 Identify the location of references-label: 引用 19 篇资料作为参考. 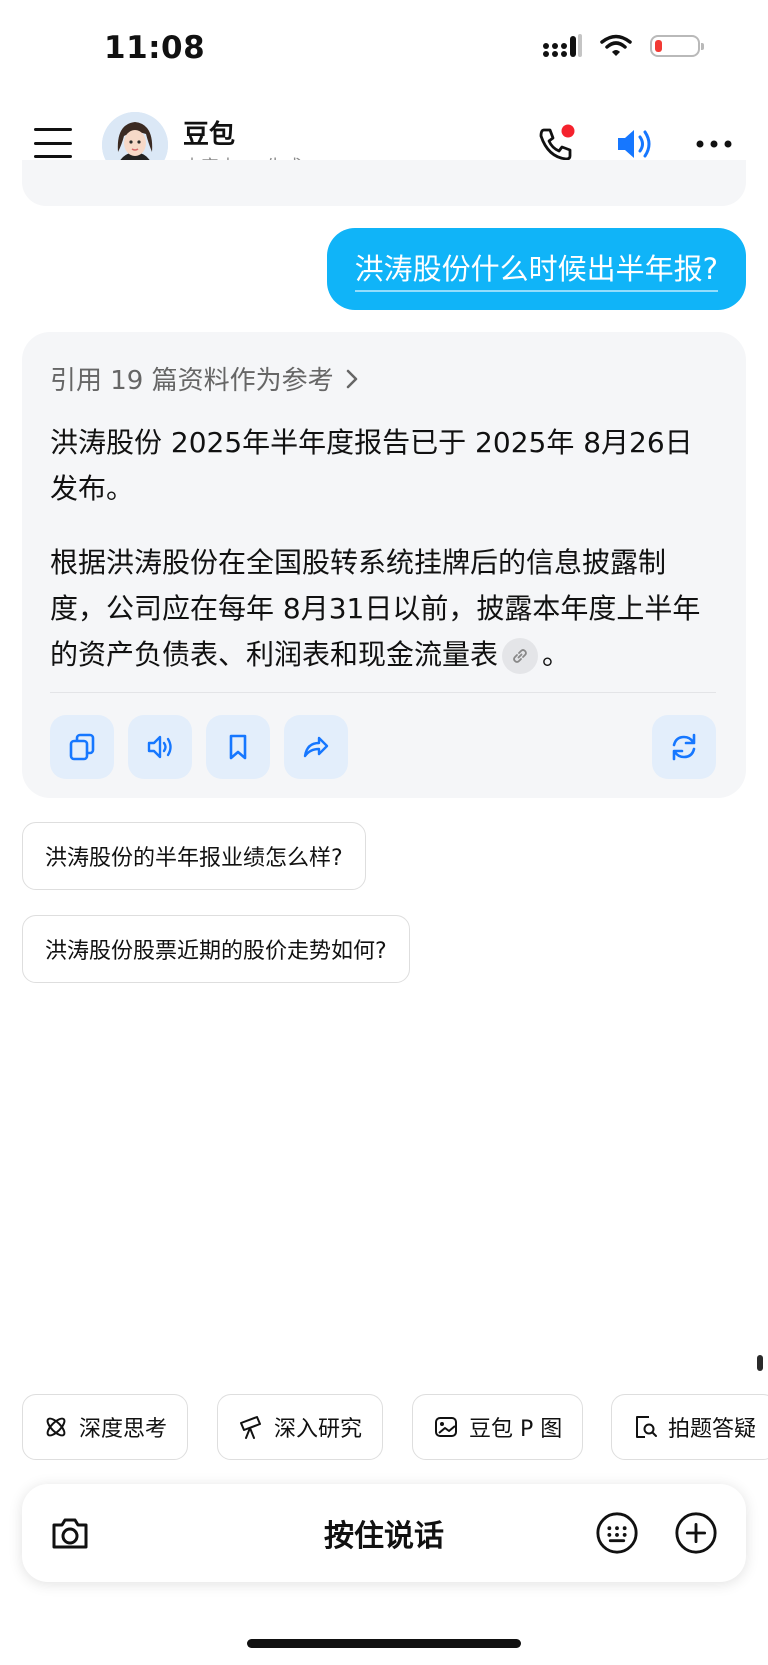
(192, 381).